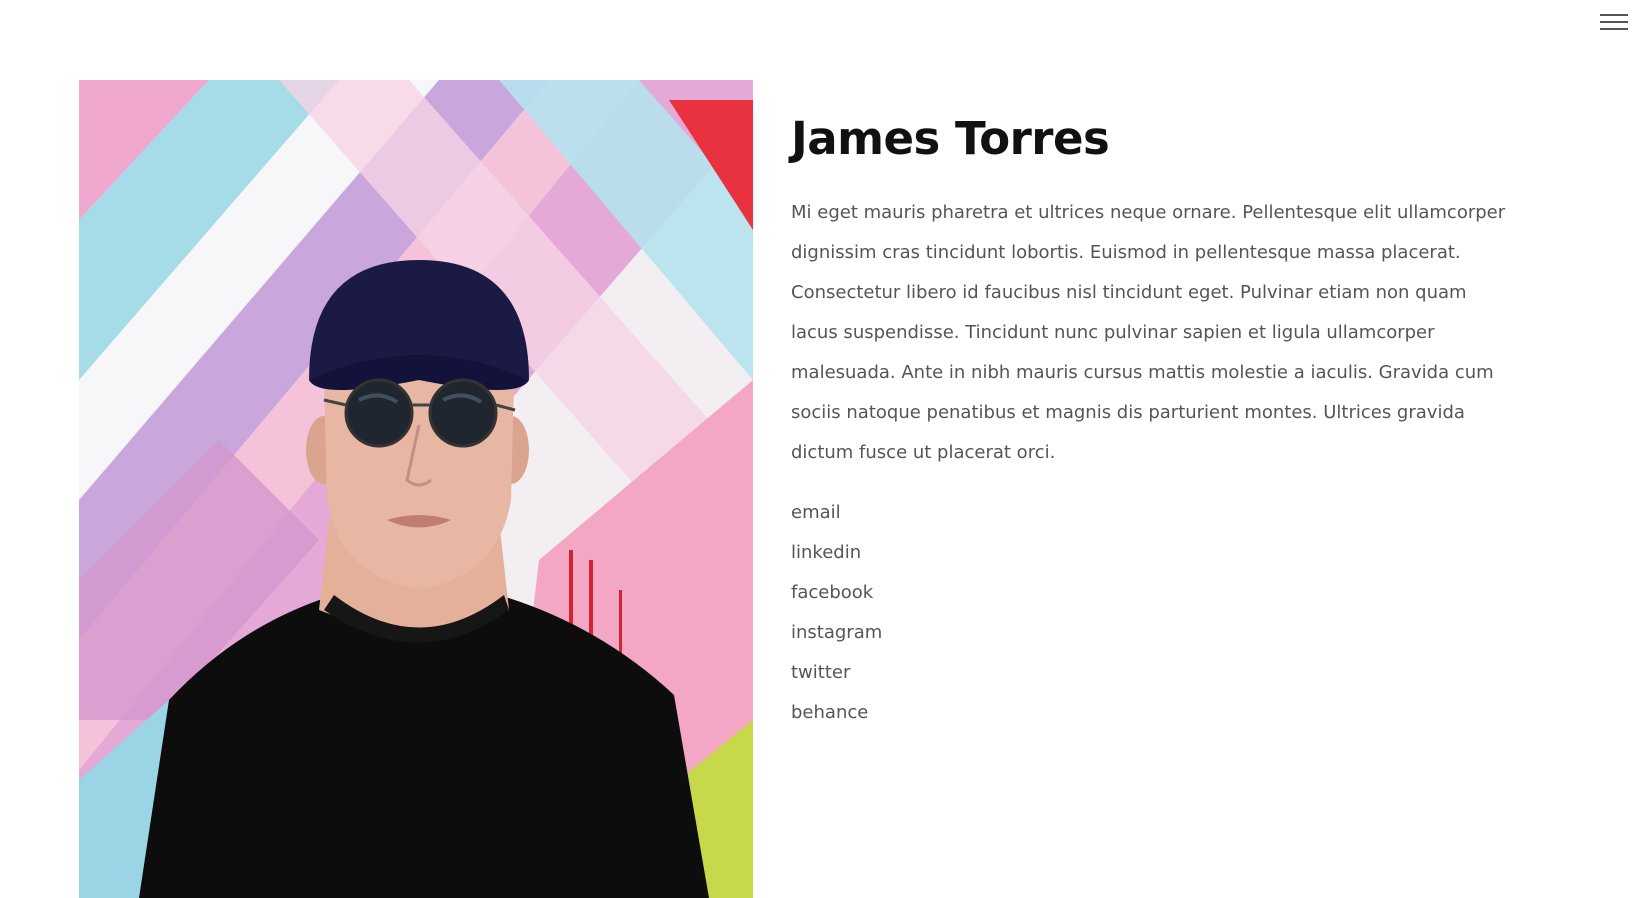  What do you see at coordinates (829, 712) in the screenshot?
I see `behance-link: behance` at bounding box center [829, 712].